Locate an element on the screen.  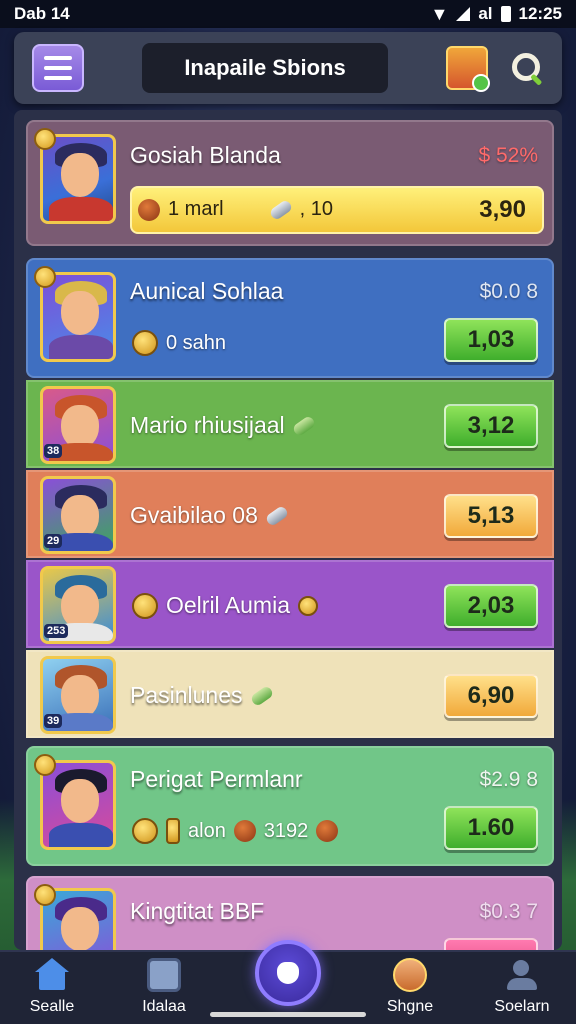
home-icon is located at coordinates (52, 975).